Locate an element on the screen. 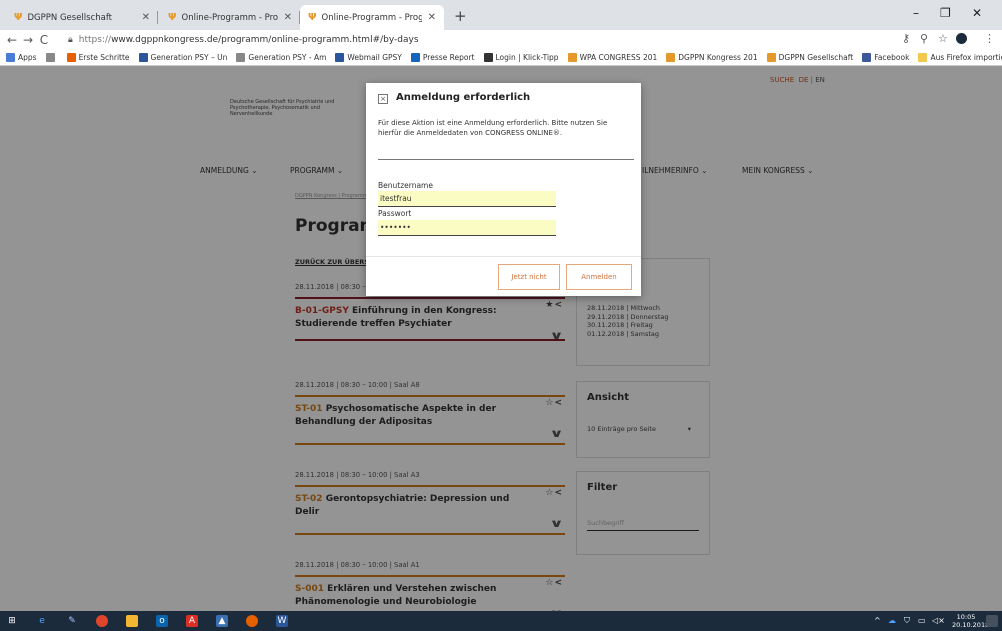  bookmark-item: Generation PSY – Un is located at coordinates (183, 57).